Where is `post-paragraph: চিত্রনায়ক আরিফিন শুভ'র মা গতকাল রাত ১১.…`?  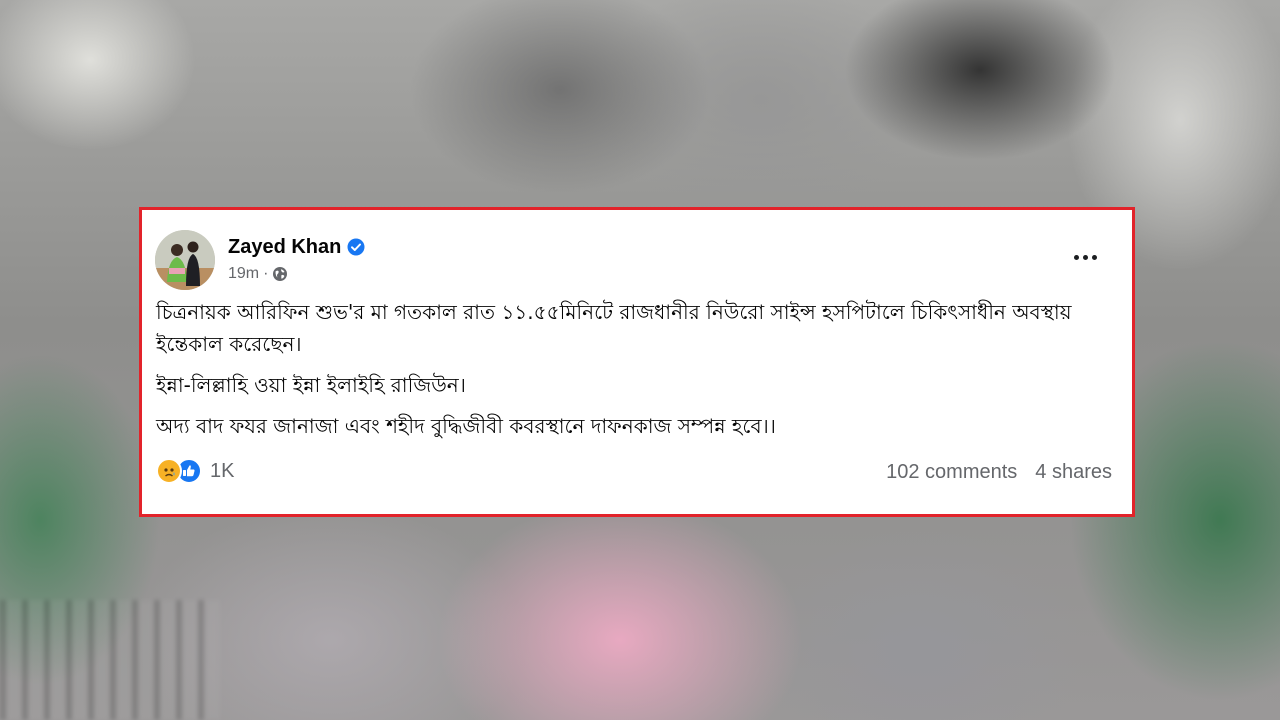
post-paragraph: চিত্রনায়ক আরিফিন শুভ'র মা গতকাল রাত ১১.… is located at coordinates (614, 328).